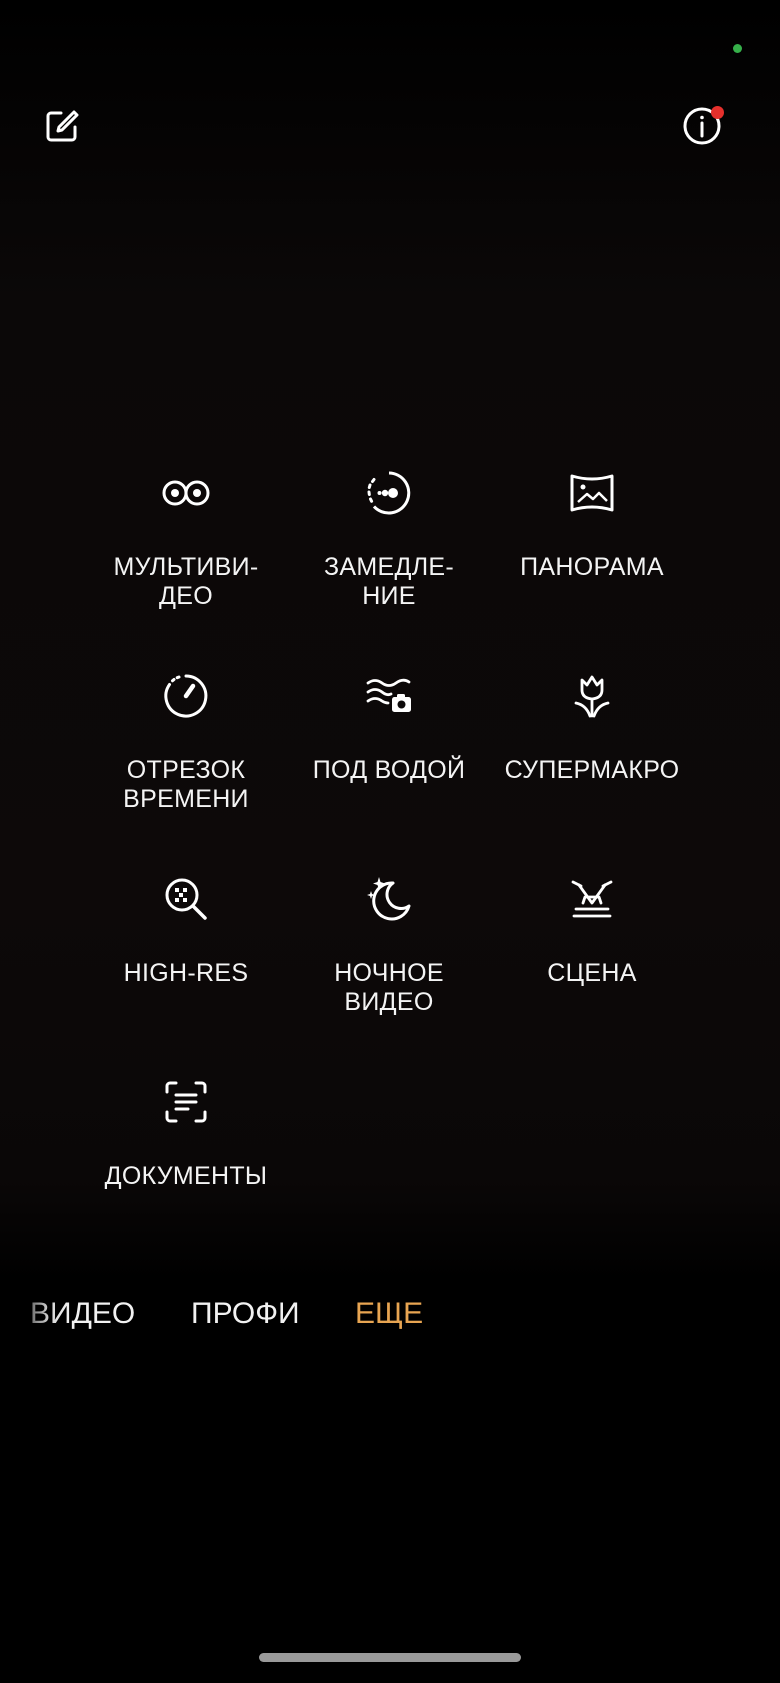  Describe the element at coordinates (186, 539) in the screenshot. I see `mode-multivideo: МУЛЬТИВИ- ДЕО` at that location.